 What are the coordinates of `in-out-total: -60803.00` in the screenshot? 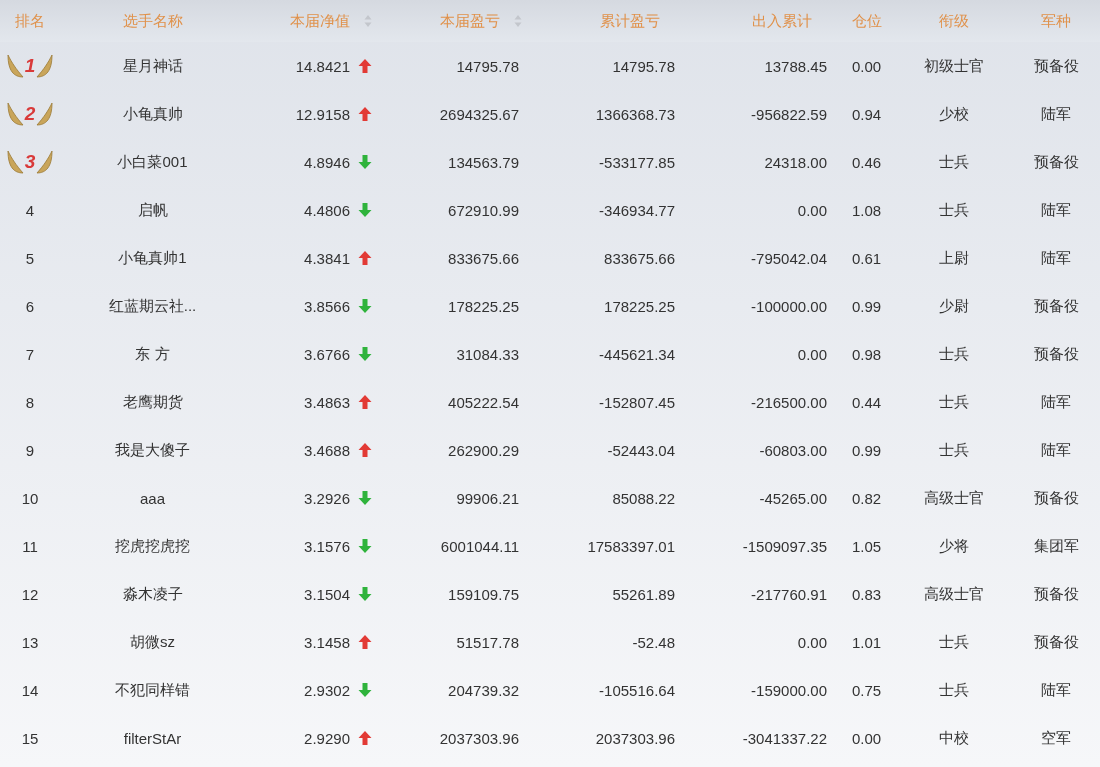 It's located at (793, 450).